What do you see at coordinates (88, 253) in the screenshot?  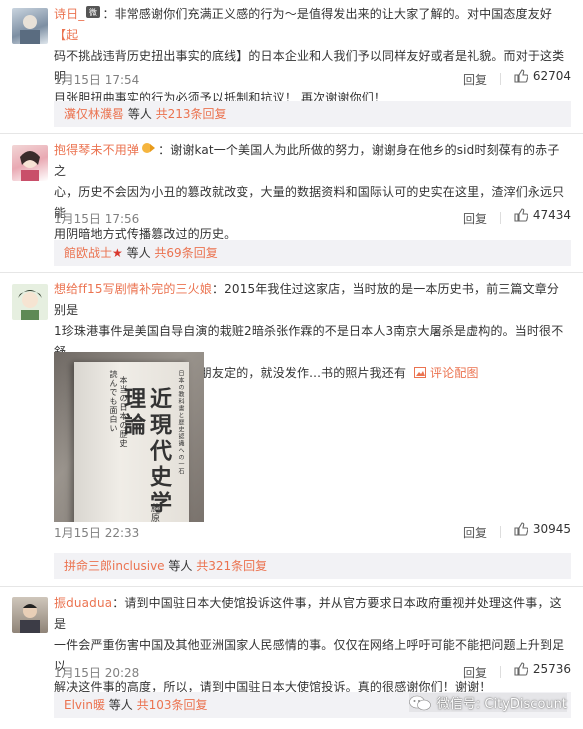 I see `reply-user-link: 館欧战士` at bounding box center [88, 253].